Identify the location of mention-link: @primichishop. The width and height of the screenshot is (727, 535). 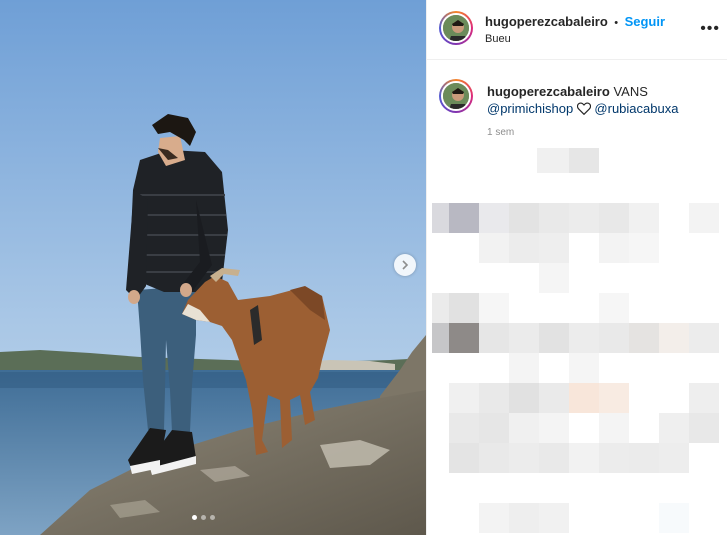
(530, 108).